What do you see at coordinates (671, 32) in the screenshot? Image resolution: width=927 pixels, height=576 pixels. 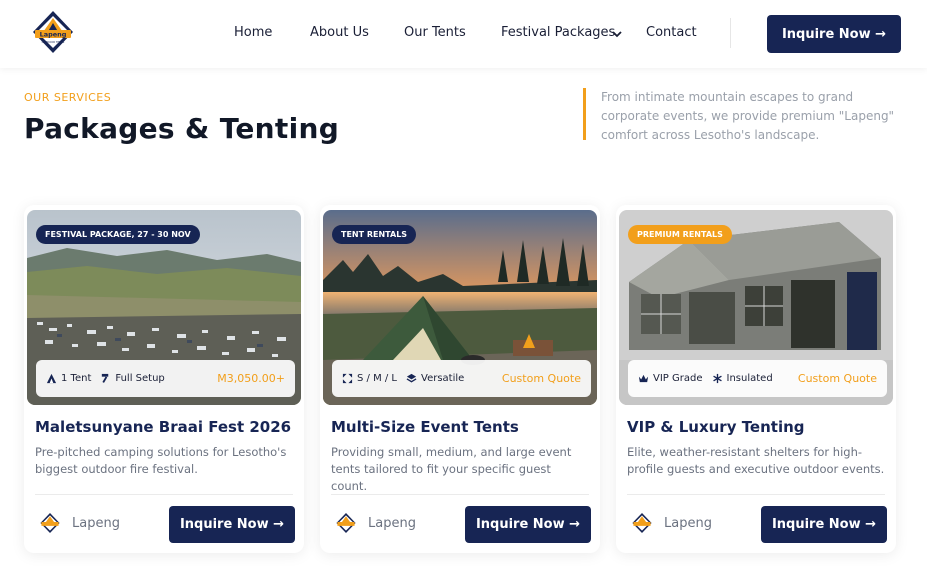 I see `nav-contact: Contact` at bounding box center [671, 32].